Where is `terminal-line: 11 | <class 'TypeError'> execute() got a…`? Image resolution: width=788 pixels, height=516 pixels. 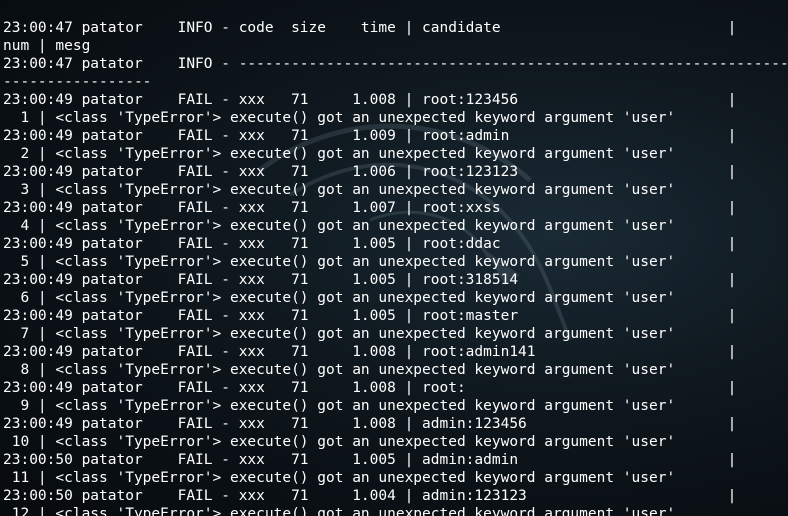
terminal-line: 11 | <class 'TypeError'> execute() got a… is located at coordinates (339, 478).